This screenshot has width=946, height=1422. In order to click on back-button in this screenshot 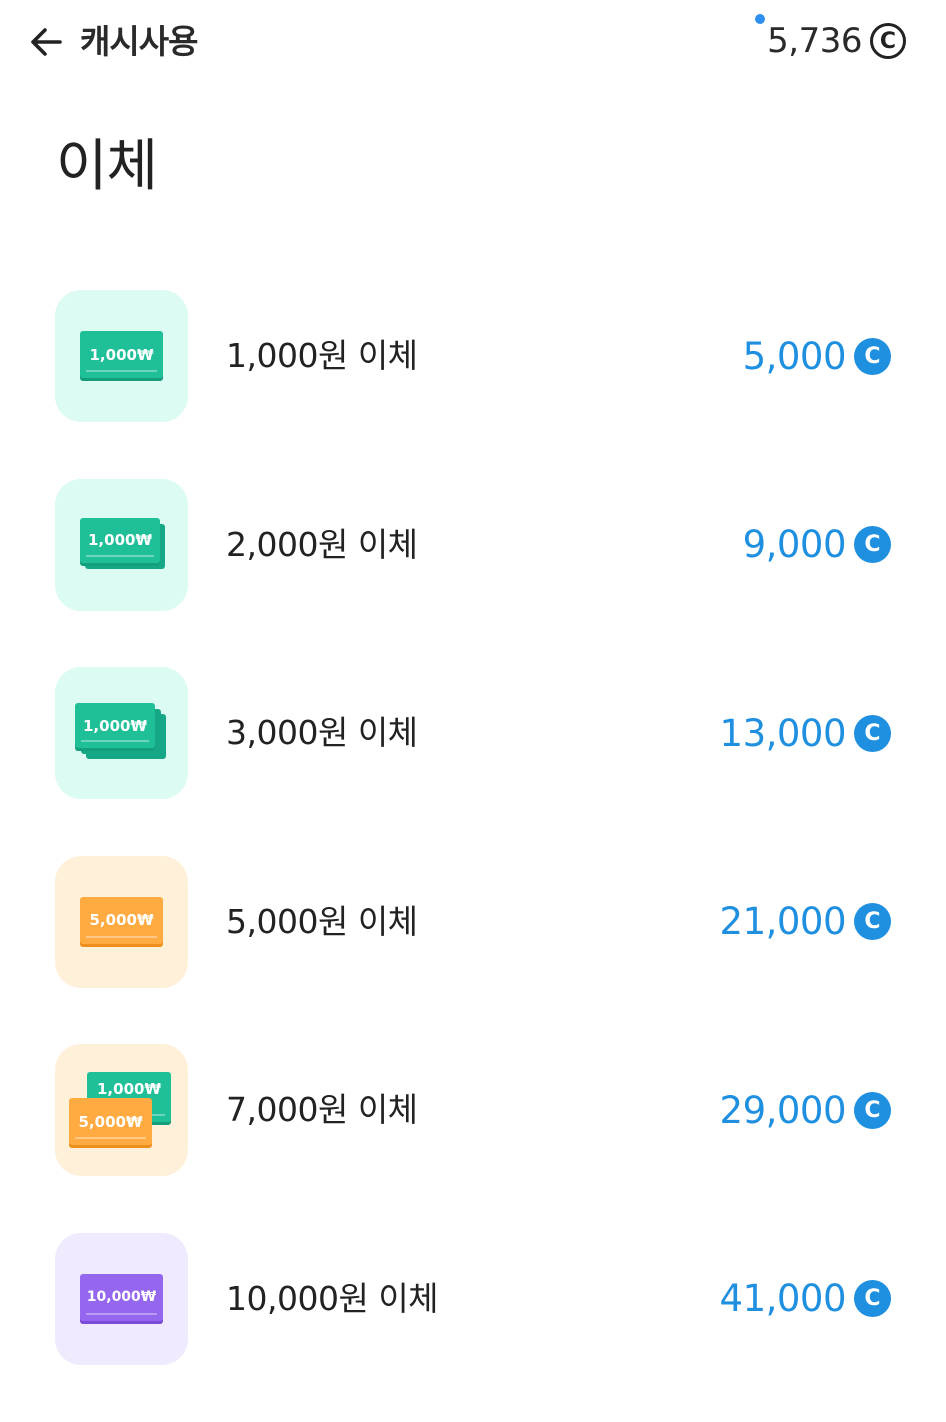, I will do `click(46, 42)`.